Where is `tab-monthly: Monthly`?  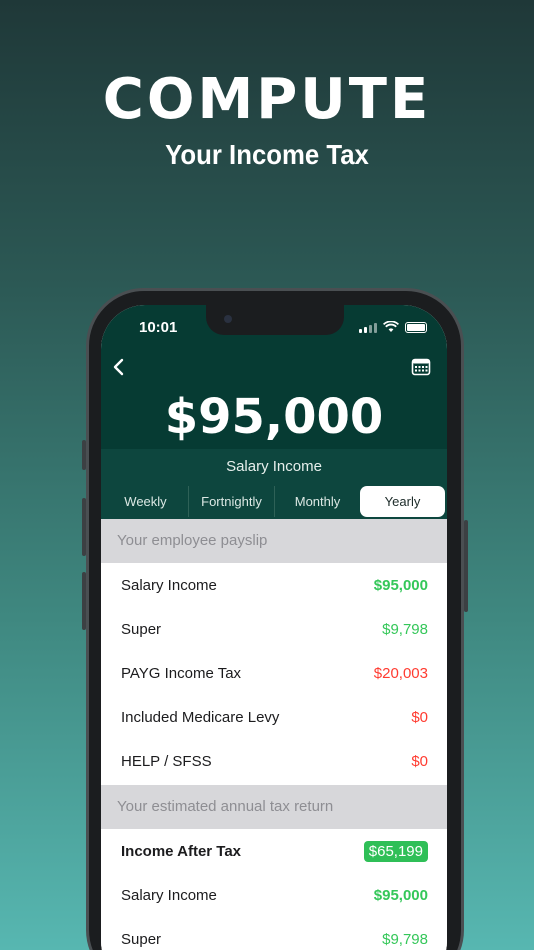 tab-monthly: Monthly is located at coordinates (317, 501).